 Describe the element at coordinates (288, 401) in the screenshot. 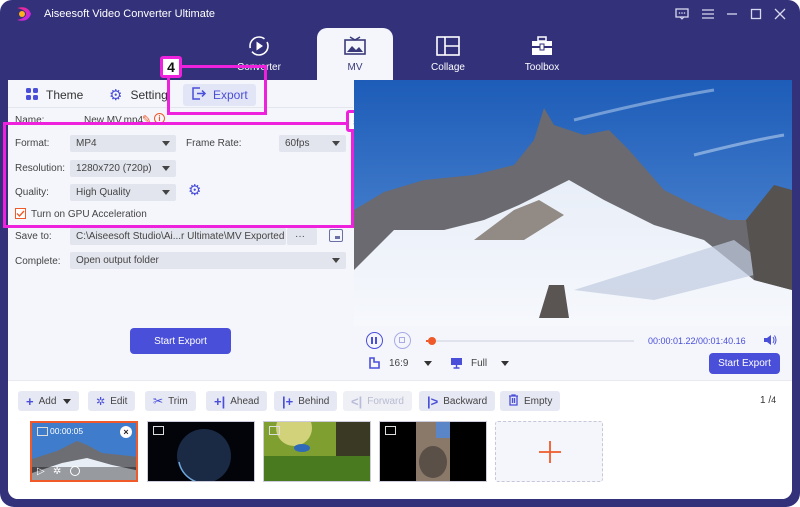

I see `insert-behind-icon: |+` at that location.